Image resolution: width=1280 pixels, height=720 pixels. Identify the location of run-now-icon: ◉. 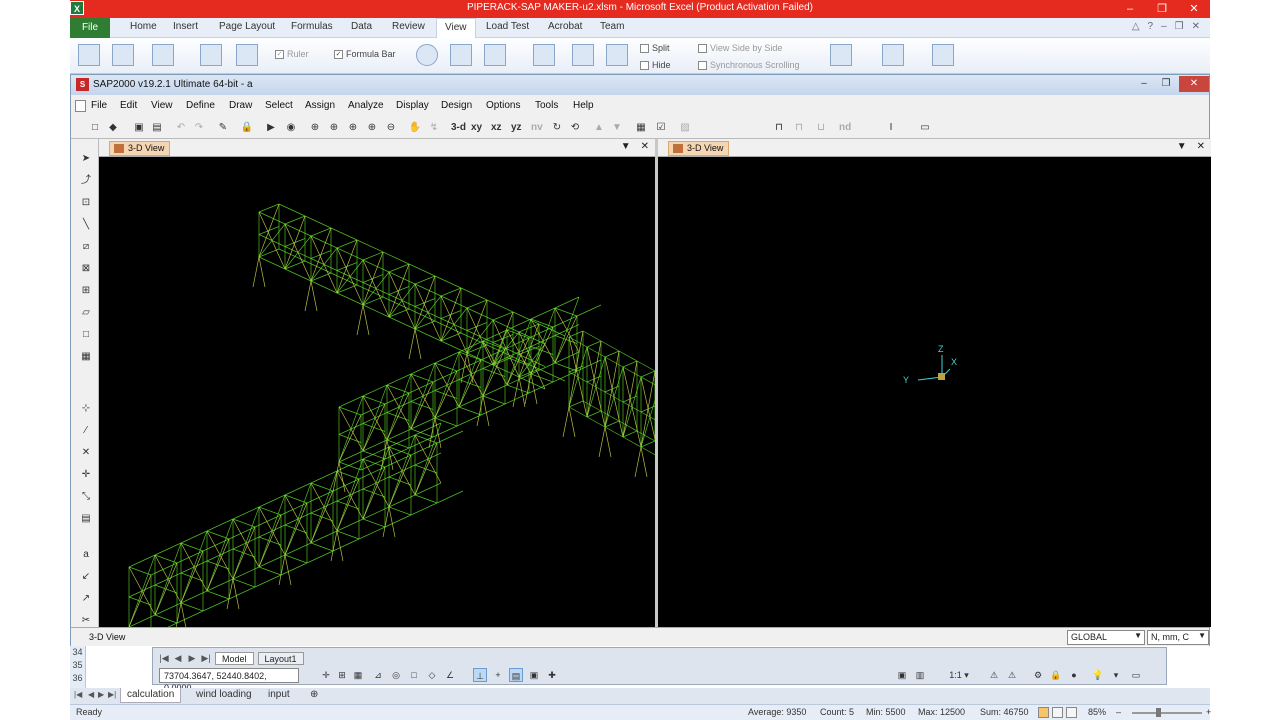
(291, 128).